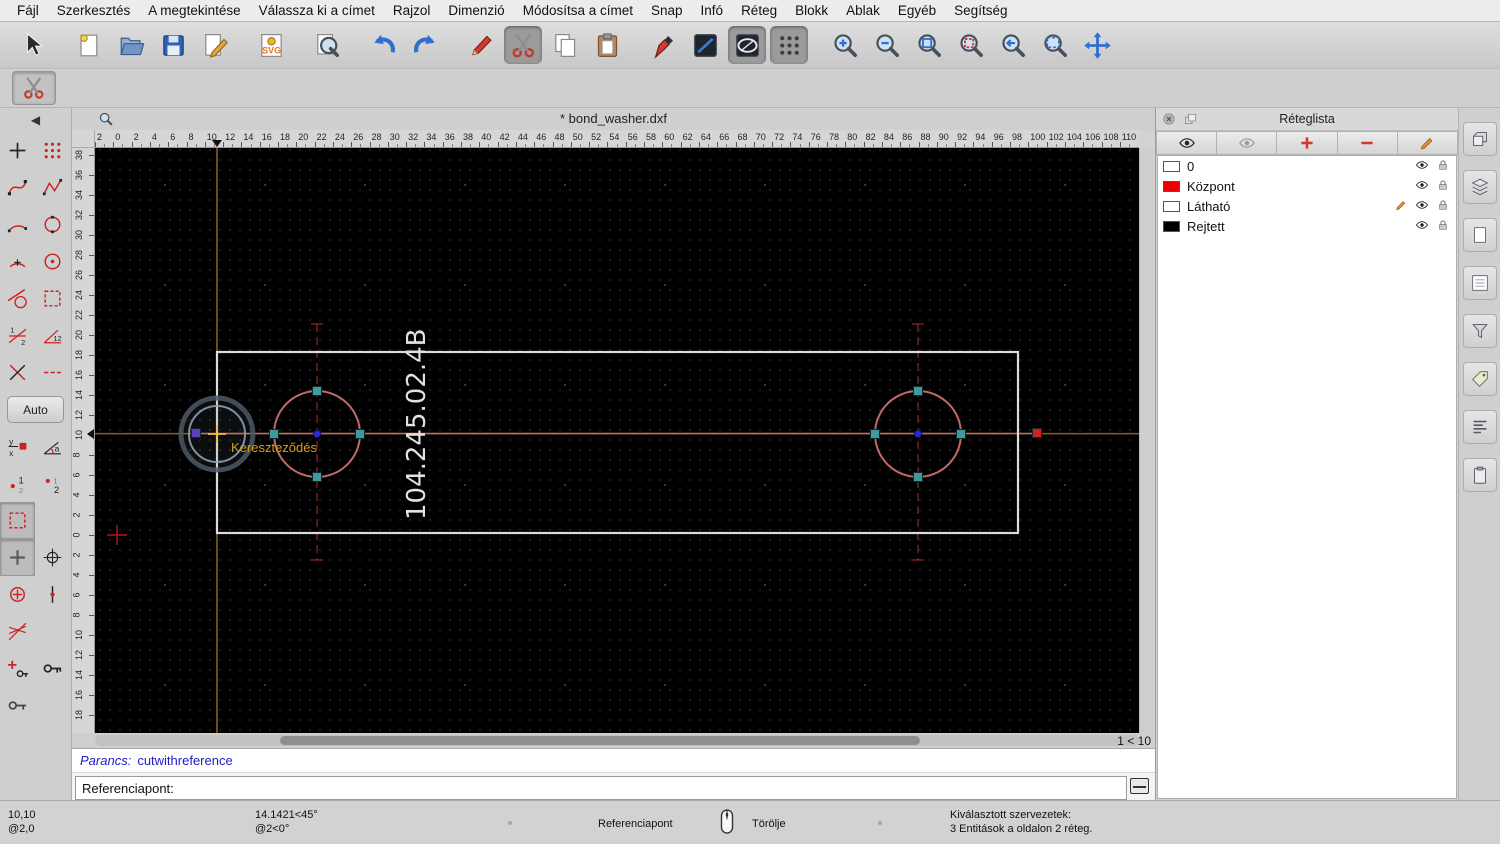 The image size is (1500, 844). I want to click on remove-layer-button, so click(1367, 143).